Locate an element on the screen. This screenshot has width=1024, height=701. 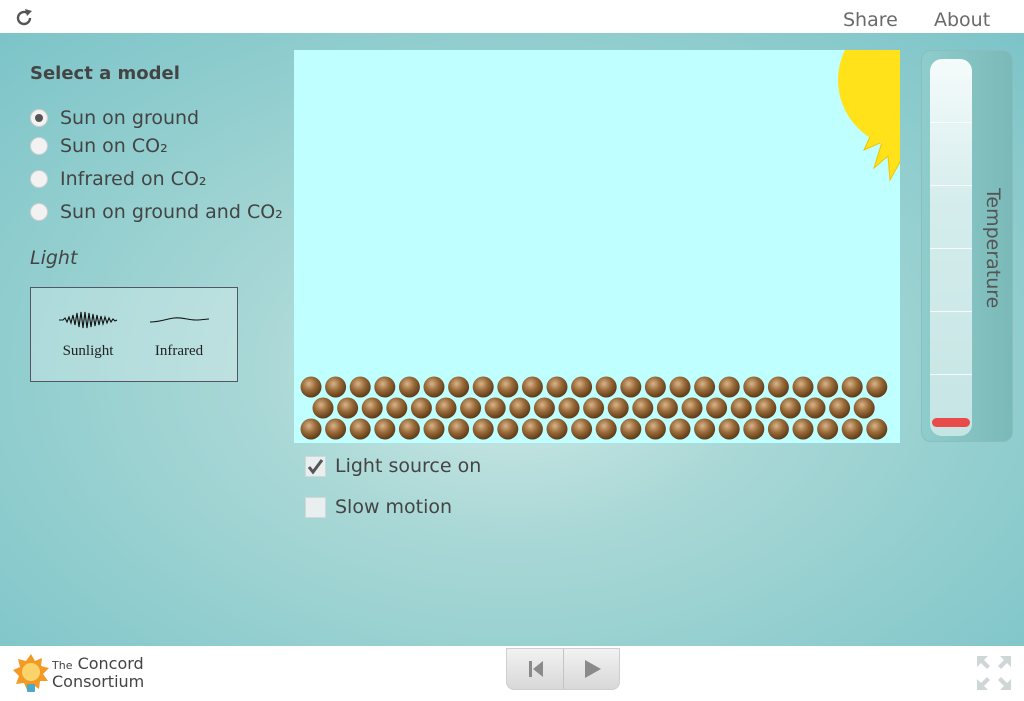
radio-sun-on-ground: Sun on ground is located at coordinates (114, 118).